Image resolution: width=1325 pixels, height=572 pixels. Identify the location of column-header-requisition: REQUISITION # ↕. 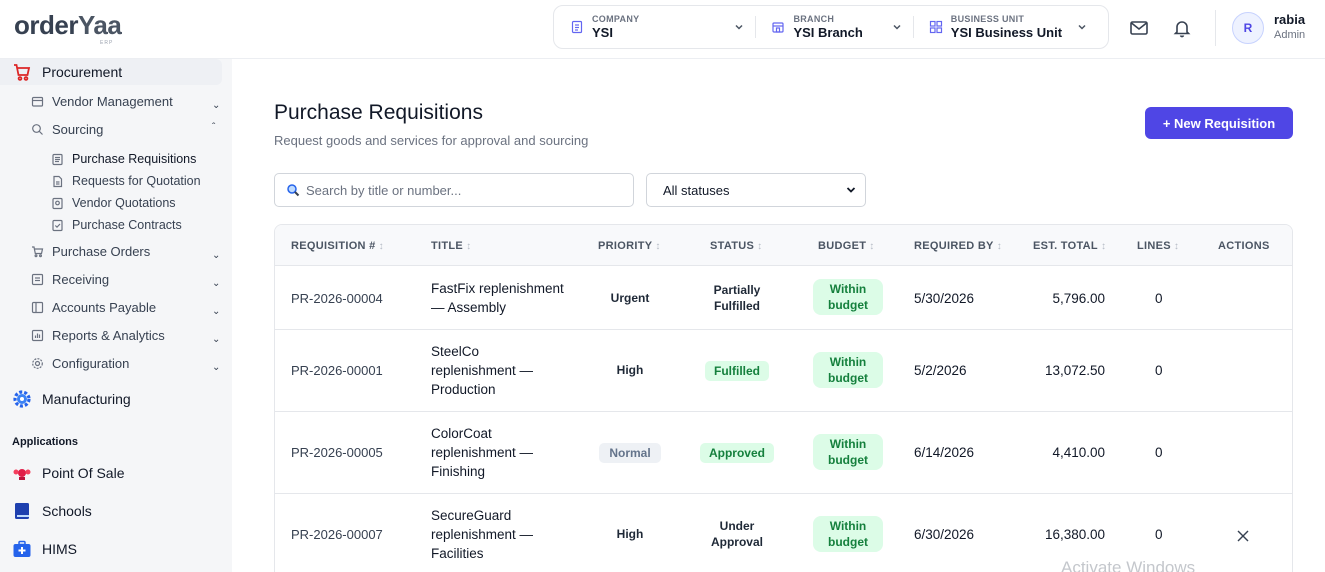
(337, 246).